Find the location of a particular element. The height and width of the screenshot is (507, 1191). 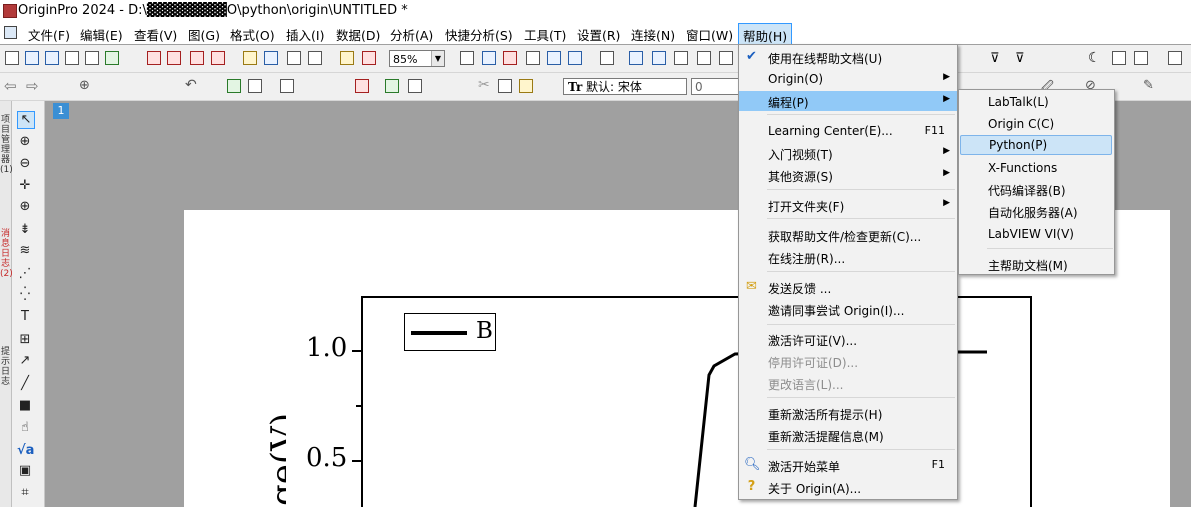

menu-tools: 工具(T) is located at coordinates (545, 34).